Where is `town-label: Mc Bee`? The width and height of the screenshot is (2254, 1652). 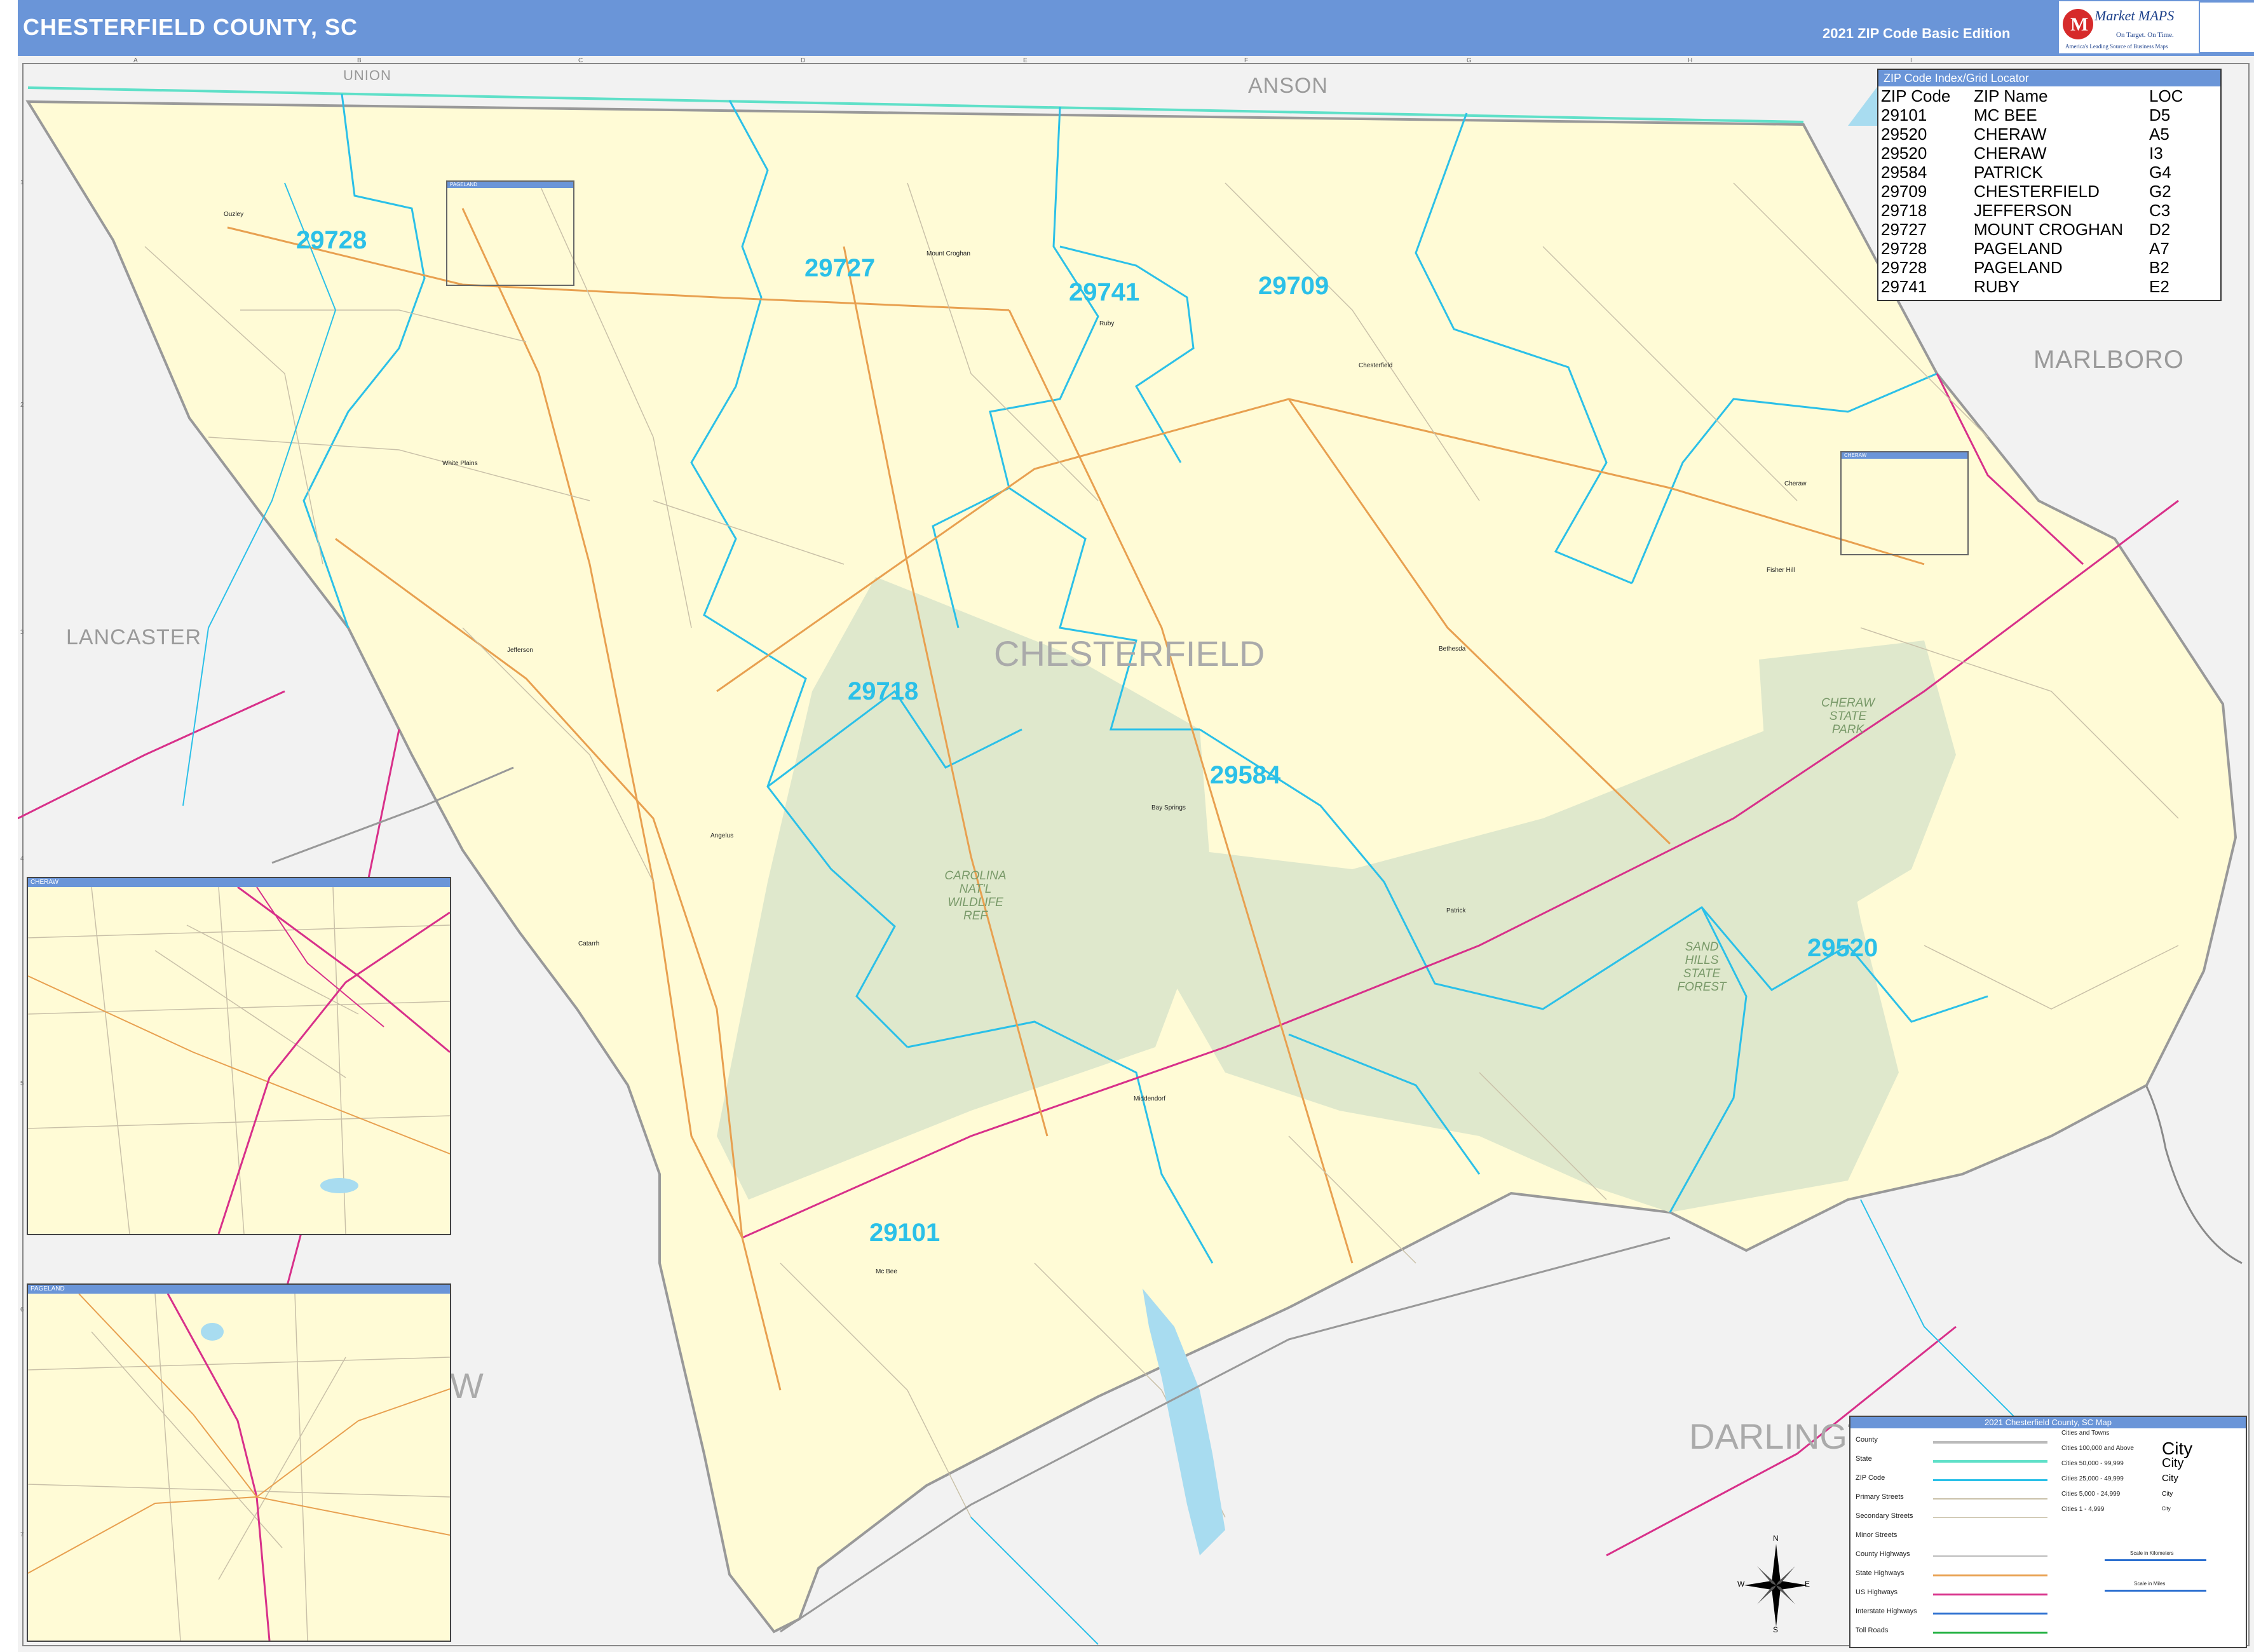 town-label: Mc Bee is located at coordinates (886, 1271).